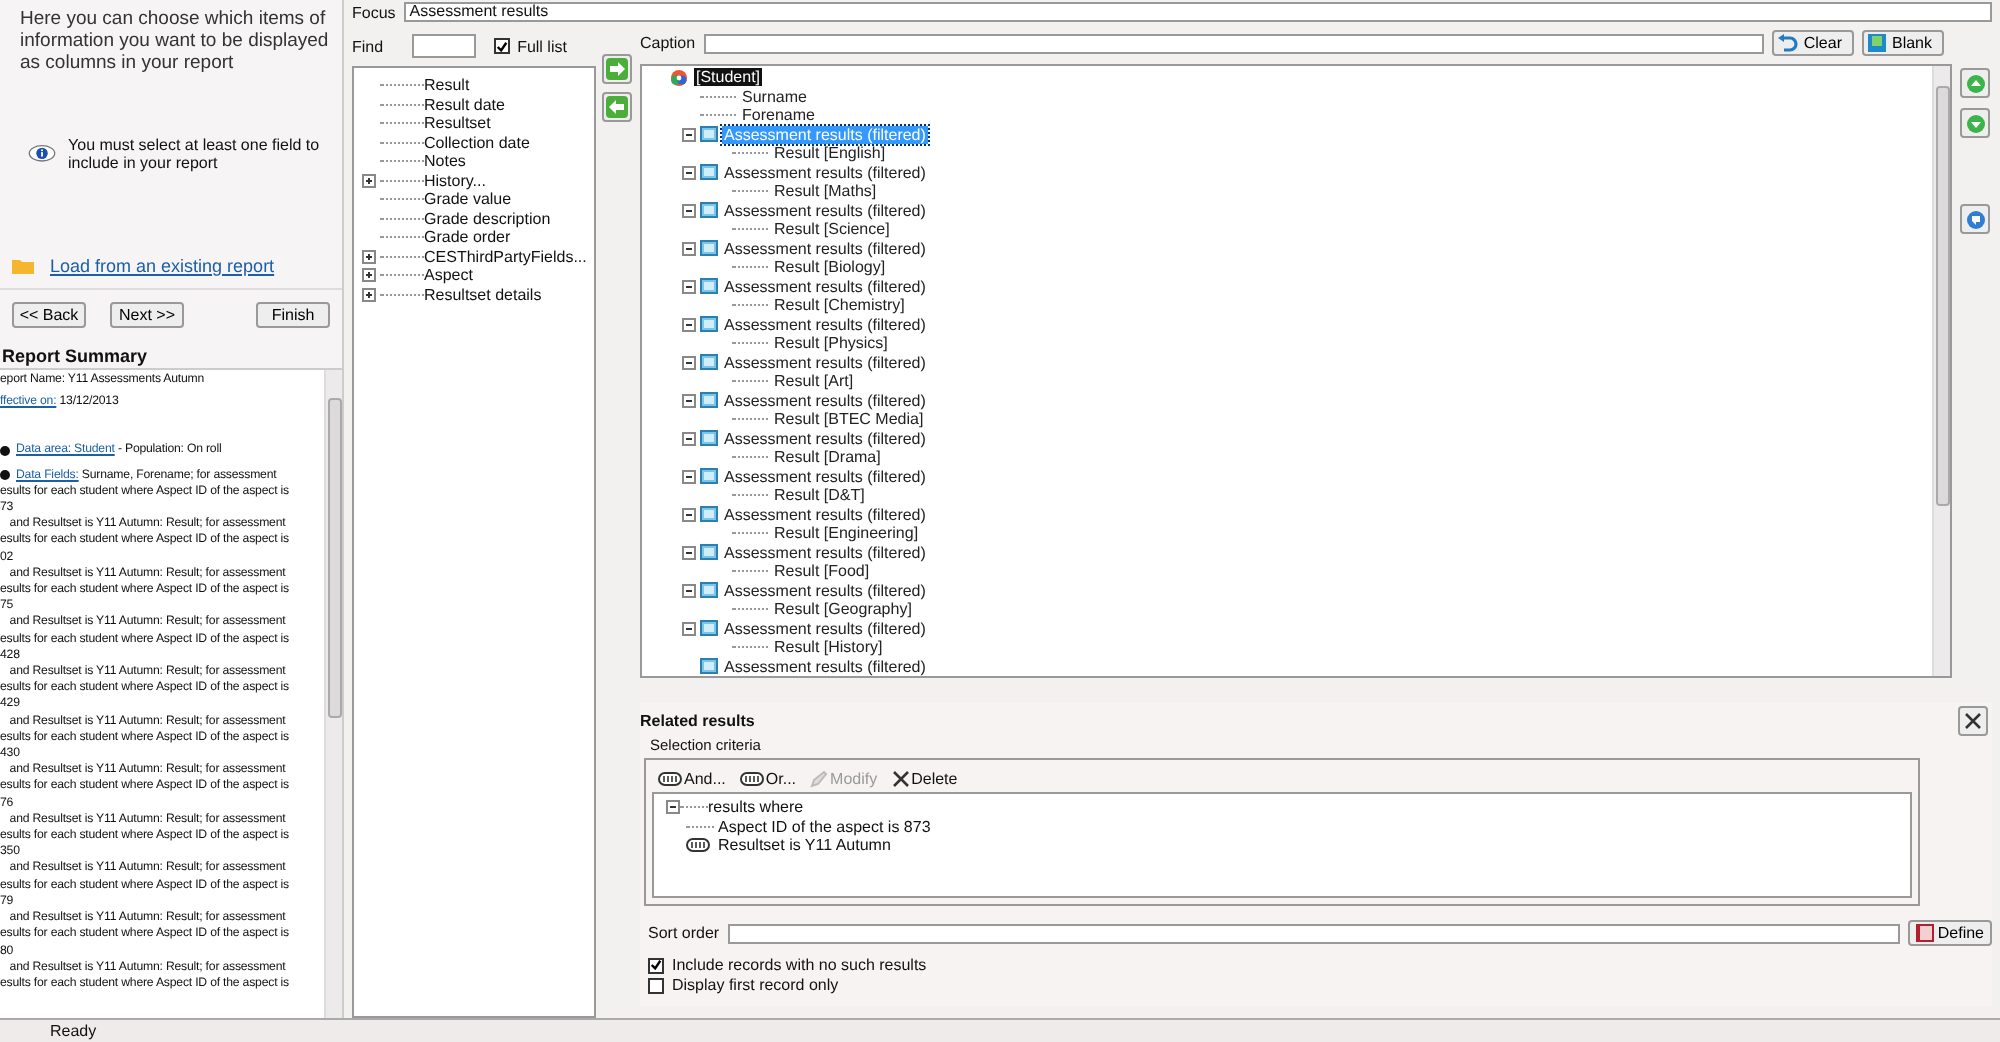  I want to click on criteria-item: Aspect ID of the aspect is 873, so click(824, 826).